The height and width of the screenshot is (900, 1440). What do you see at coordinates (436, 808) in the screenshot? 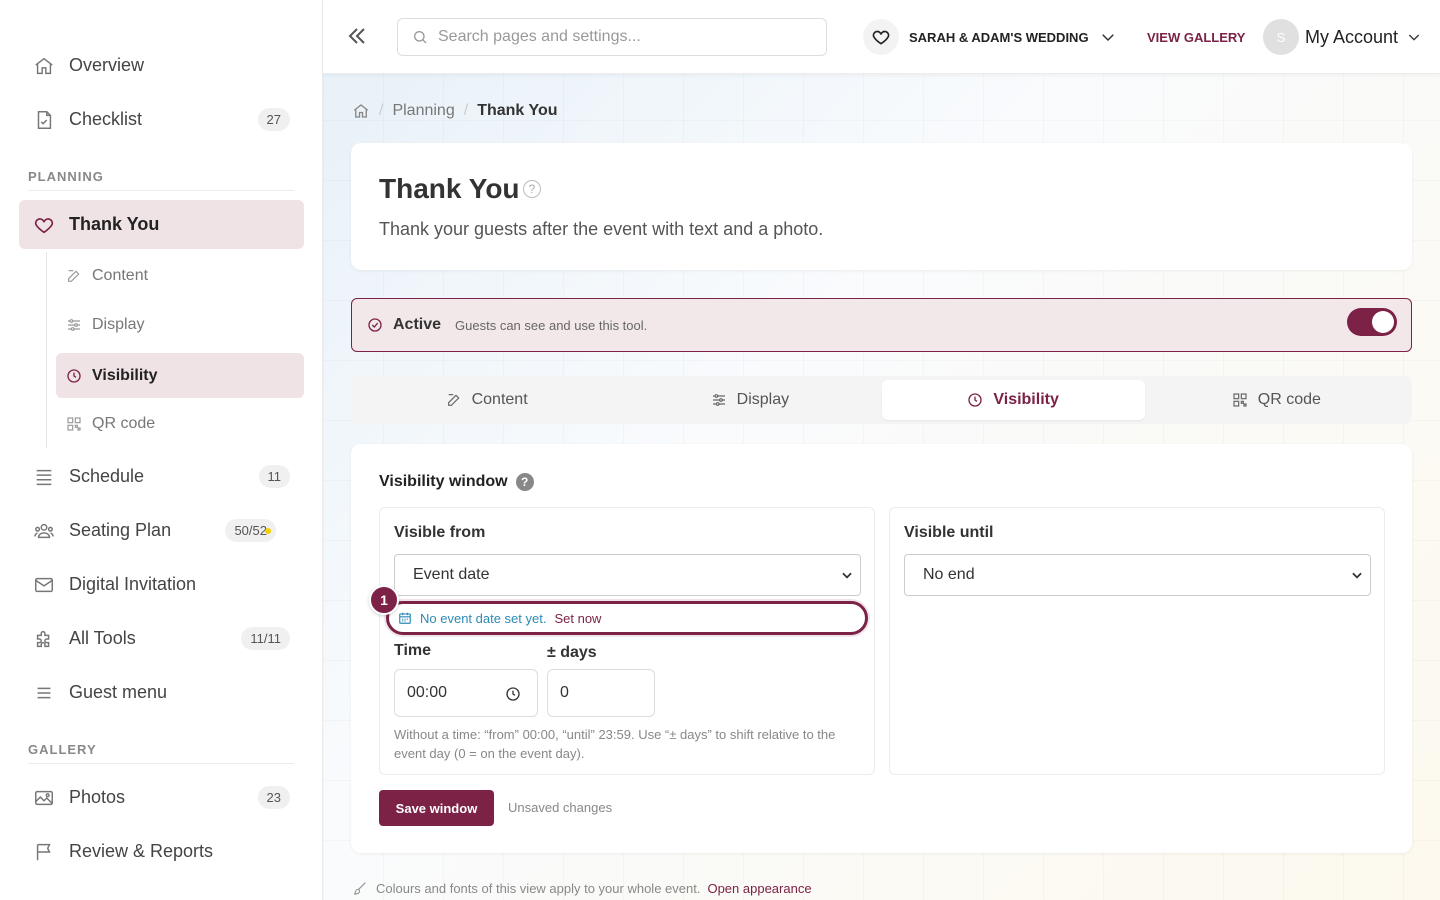
I see `save-window-button: Save window` at bounding box center [436, 808].